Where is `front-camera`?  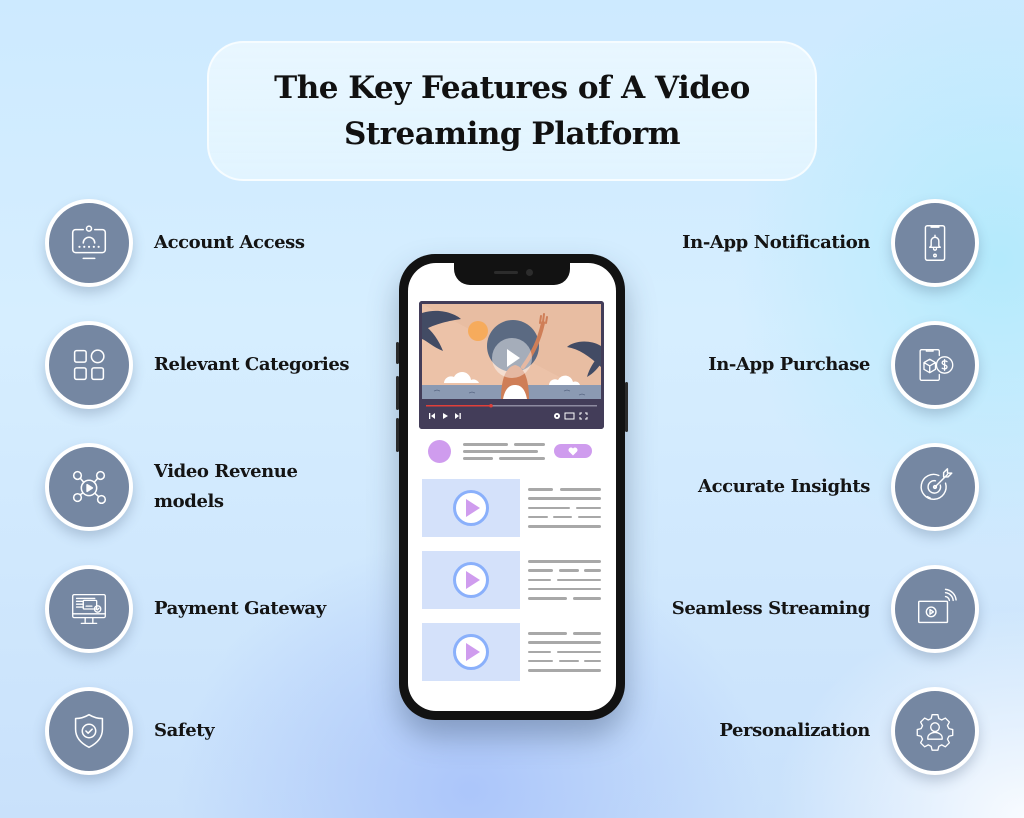 front-camera is located at coordinates (529, 272).